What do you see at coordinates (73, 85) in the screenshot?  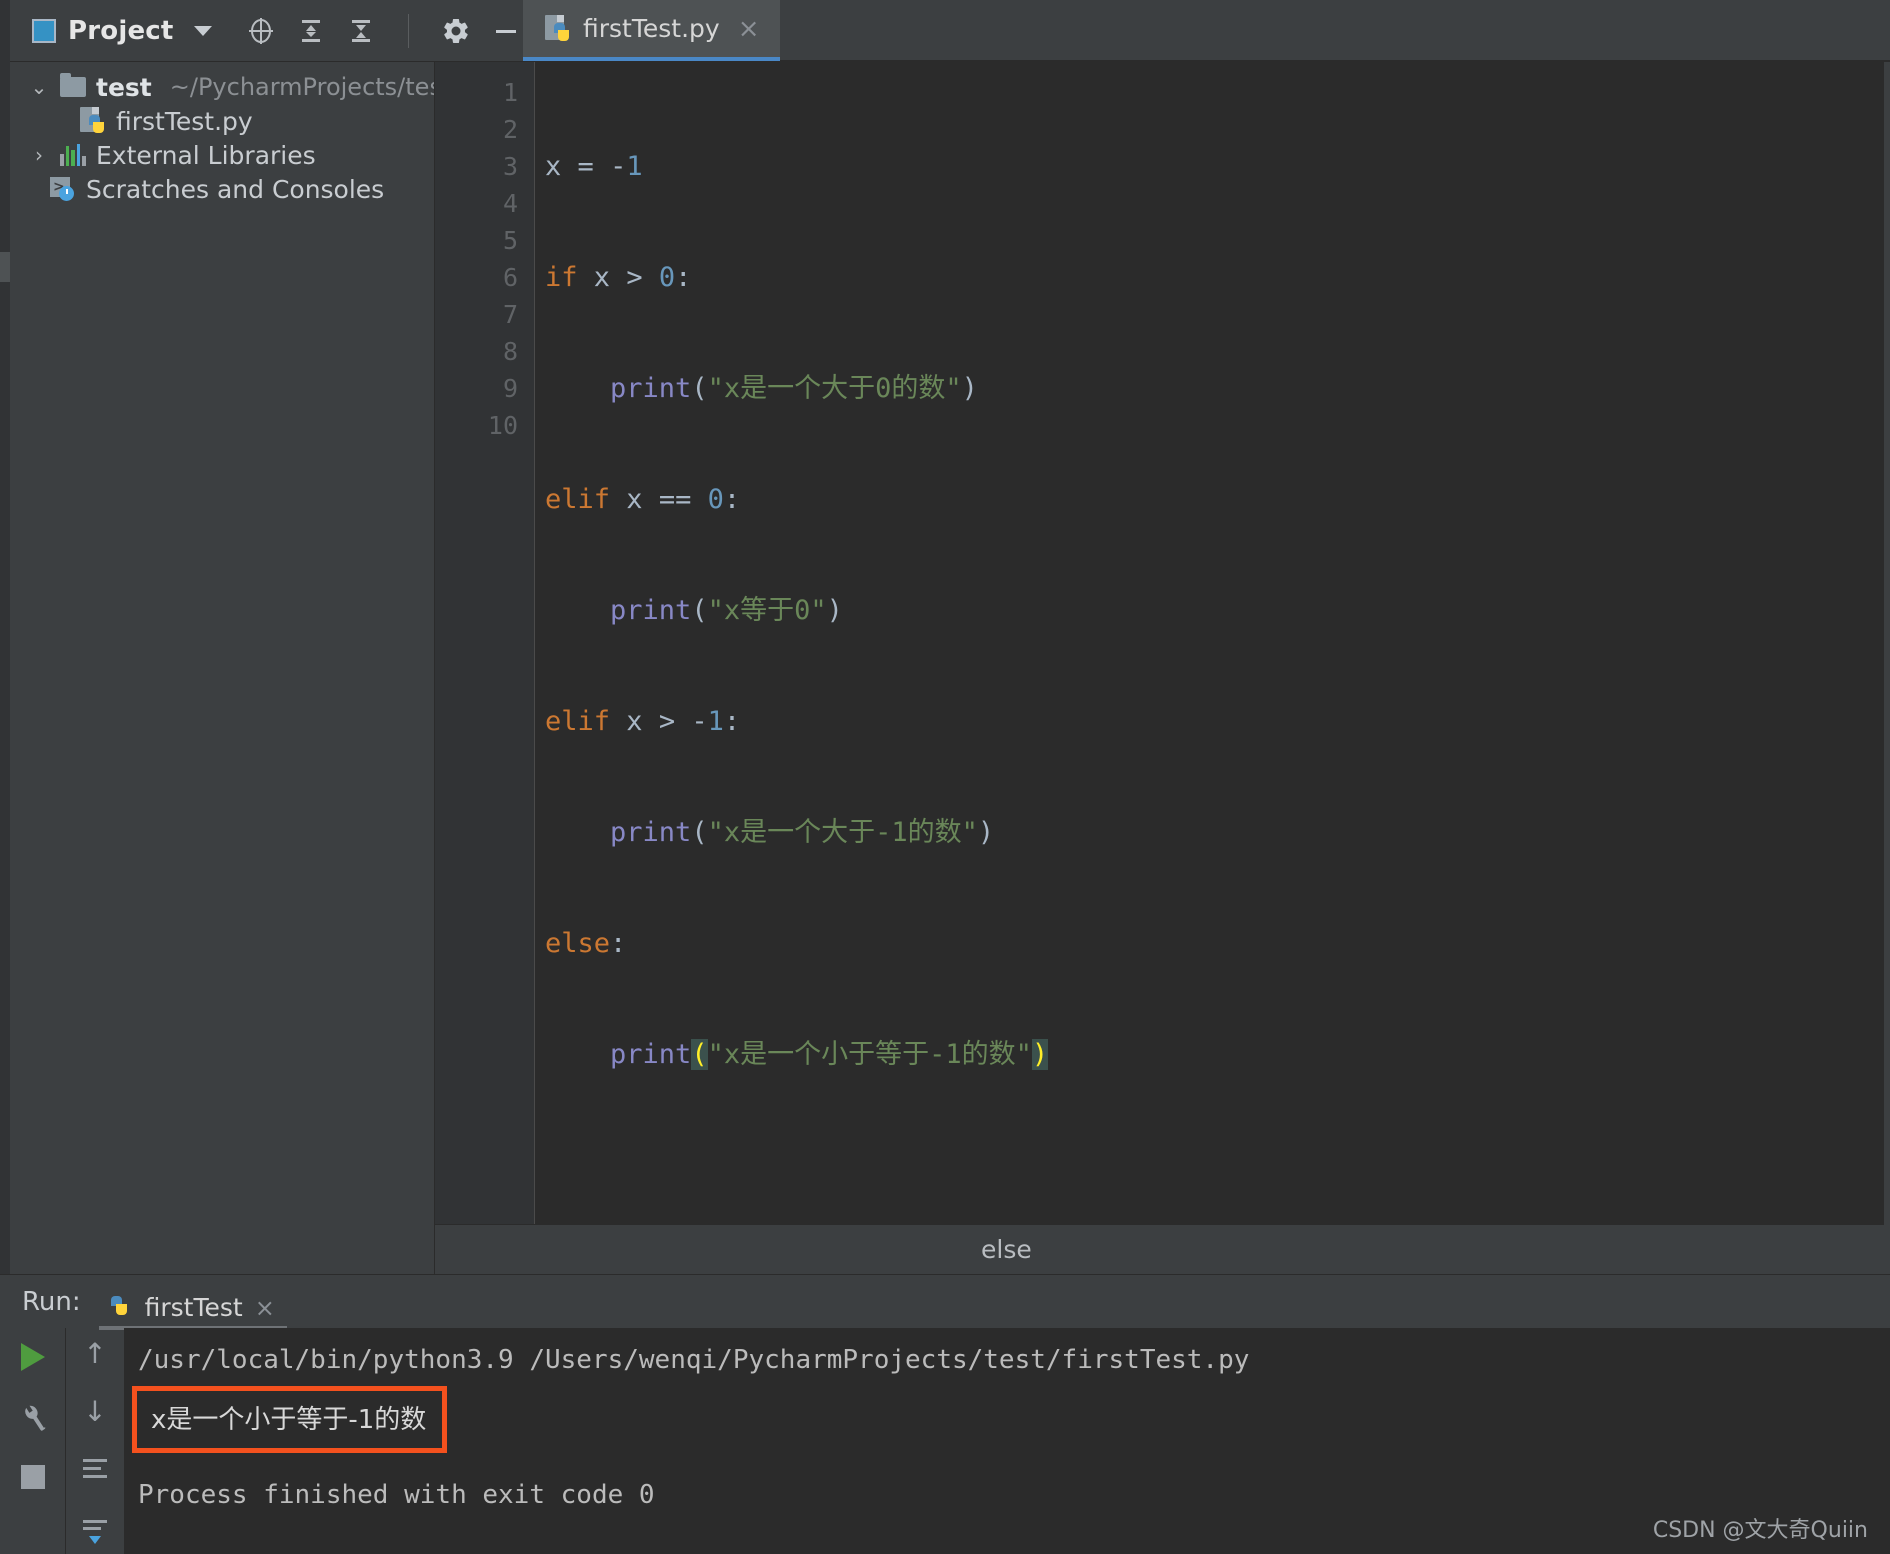 I see `folder-icon` at bounding box center [73, 85].